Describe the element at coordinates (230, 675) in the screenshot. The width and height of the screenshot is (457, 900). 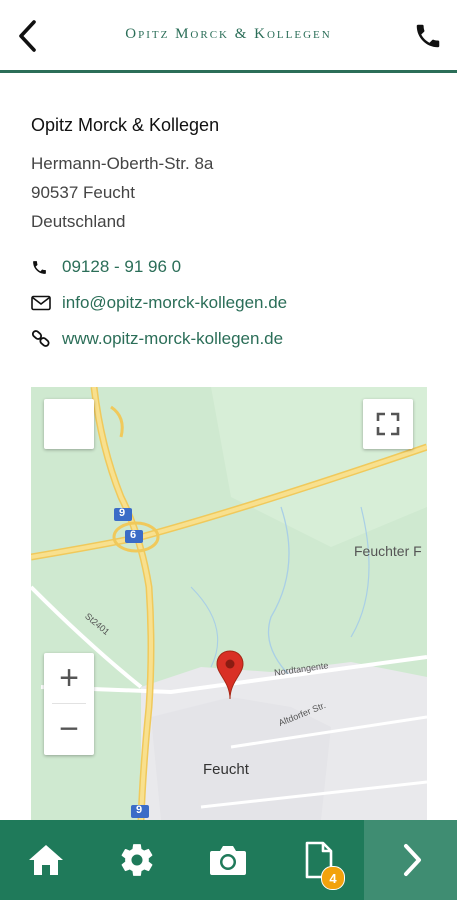
I see `map-pin-icon` at that location.